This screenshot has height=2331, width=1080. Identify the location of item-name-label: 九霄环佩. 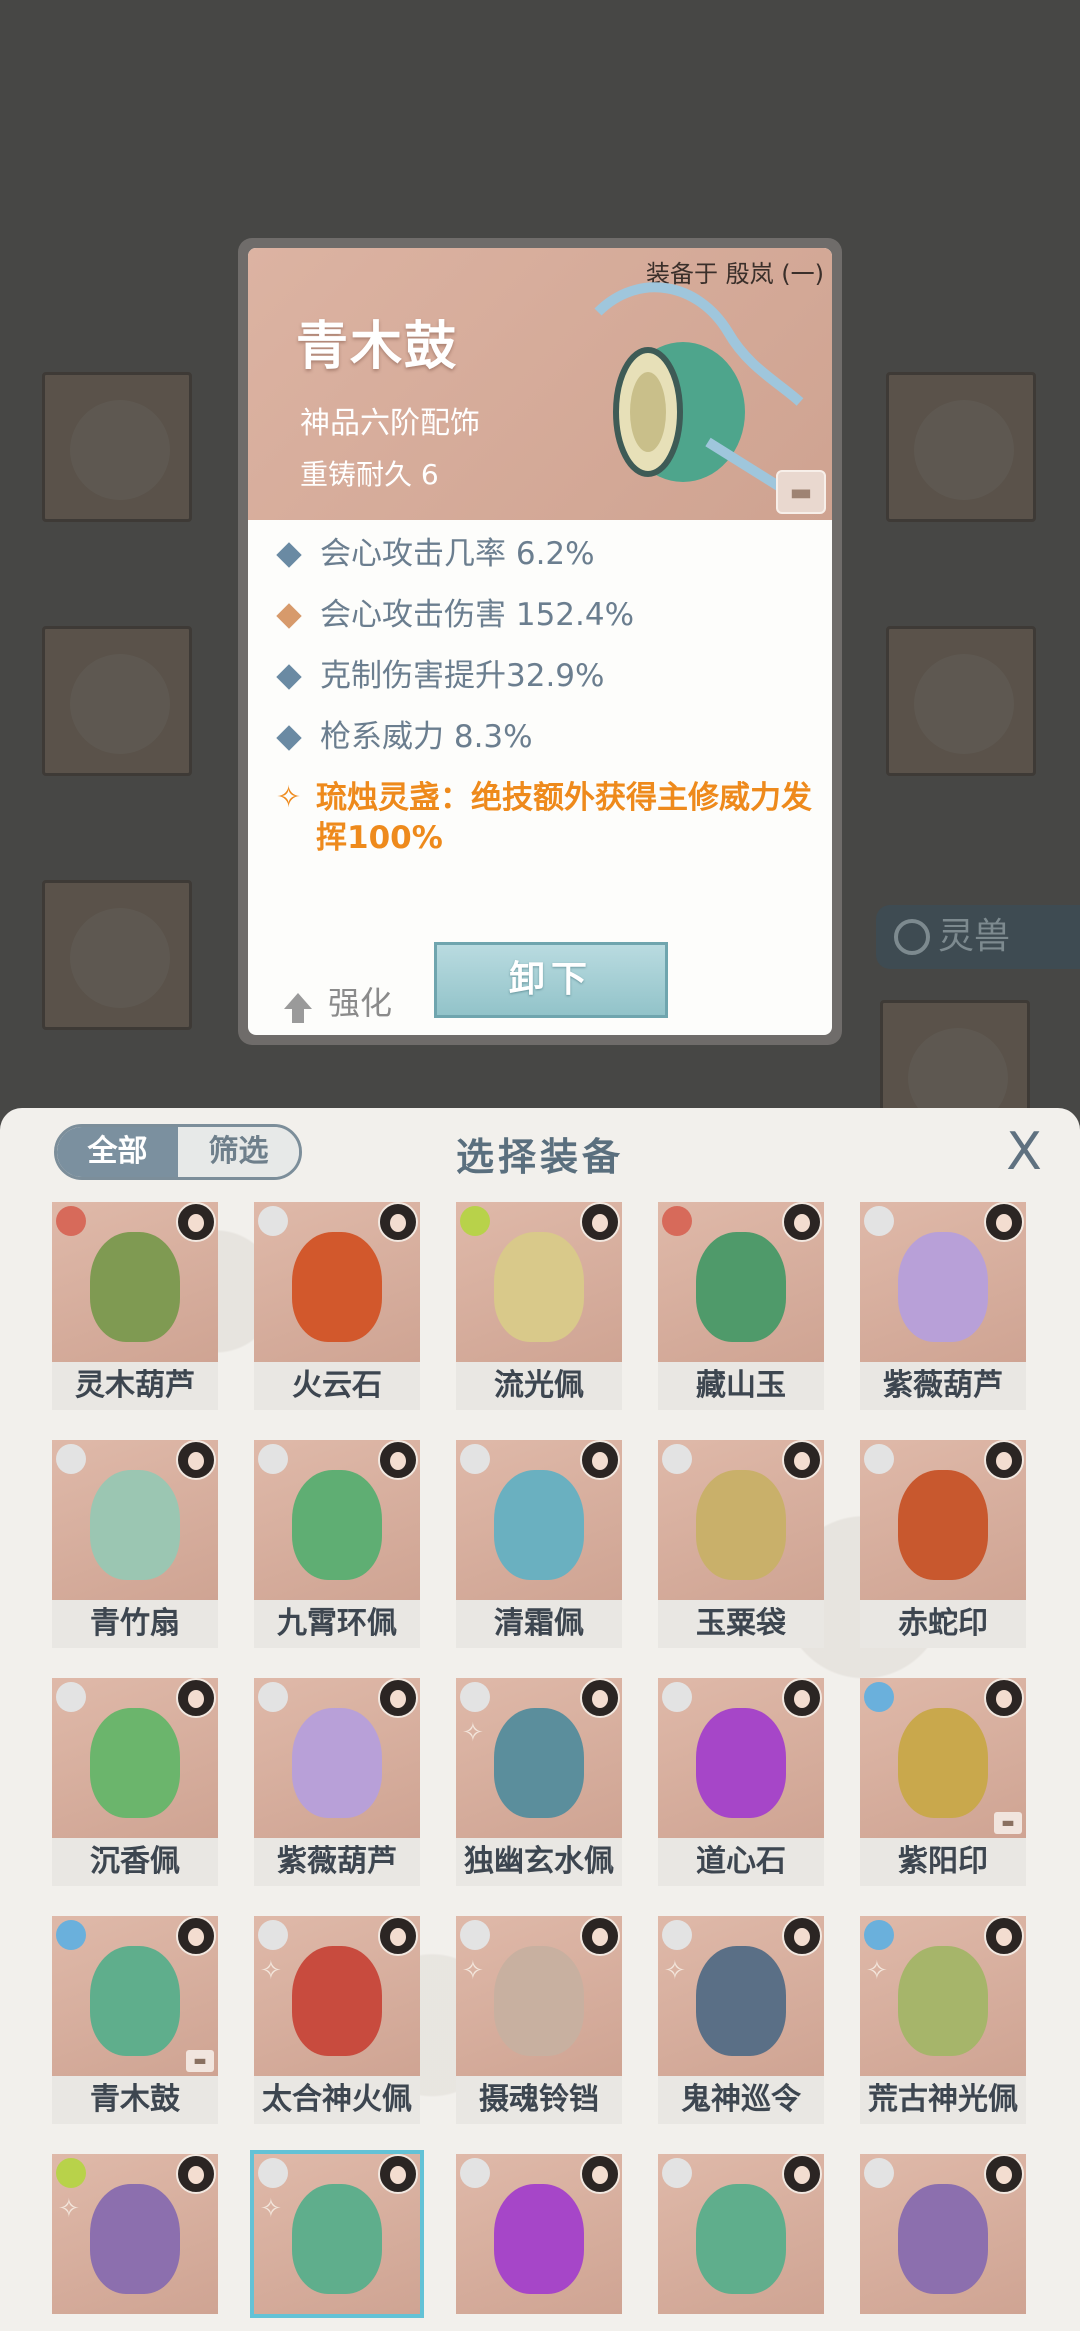
(337, 1624).